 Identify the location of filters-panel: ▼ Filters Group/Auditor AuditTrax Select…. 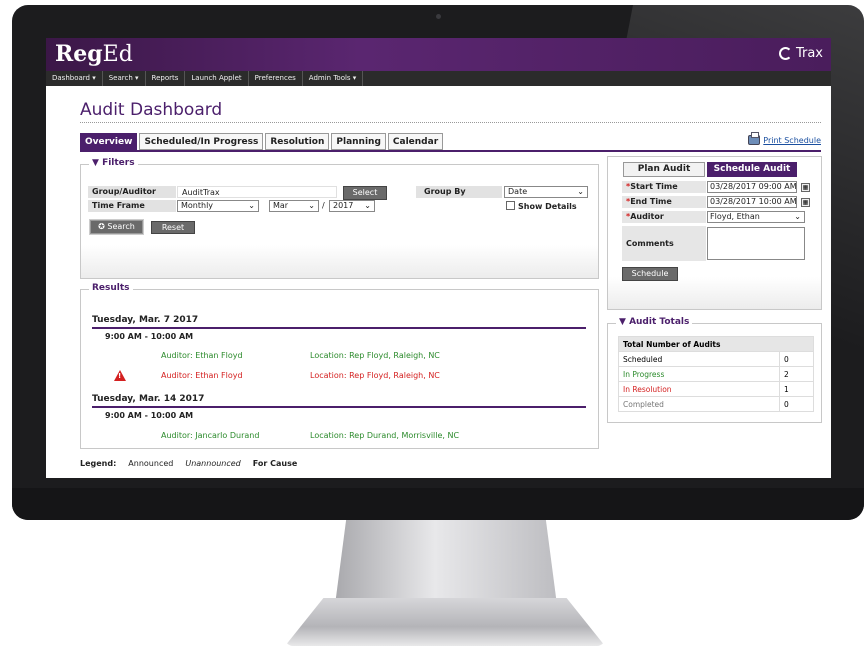
(339, 218).